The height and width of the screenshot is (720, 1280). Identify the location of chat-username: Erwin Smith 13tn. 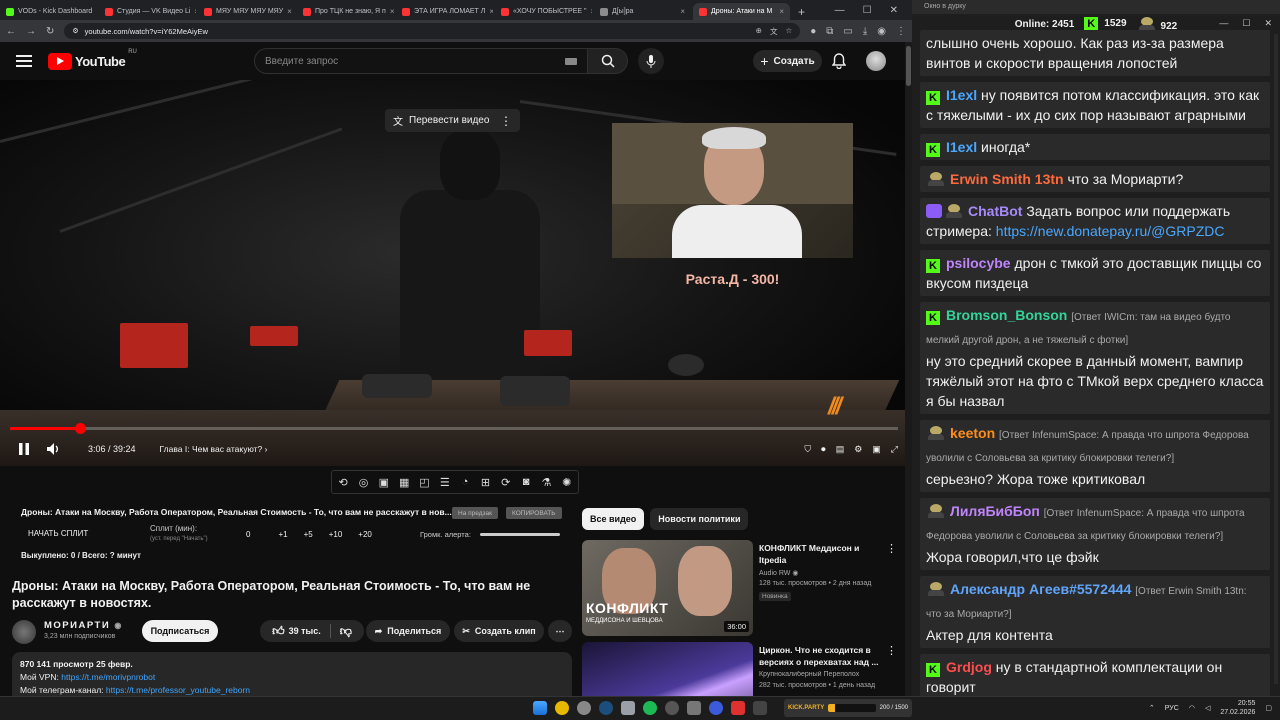
(1007, 179).